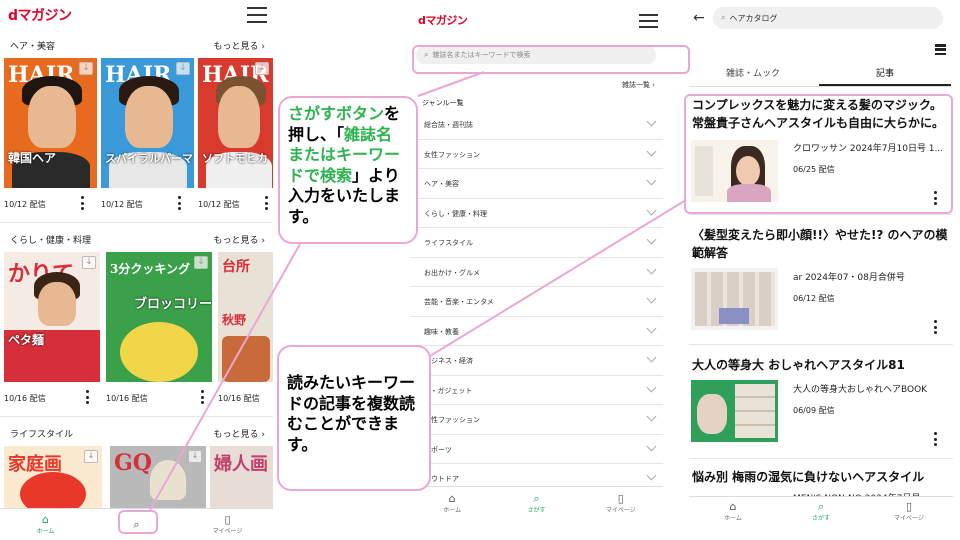 Image resolution: width=960 pixels, height=540 pixels. Describe the element at coordinates (122, 204) in the screenshot. I see `delivery-date: 10/12 配信` at that location.